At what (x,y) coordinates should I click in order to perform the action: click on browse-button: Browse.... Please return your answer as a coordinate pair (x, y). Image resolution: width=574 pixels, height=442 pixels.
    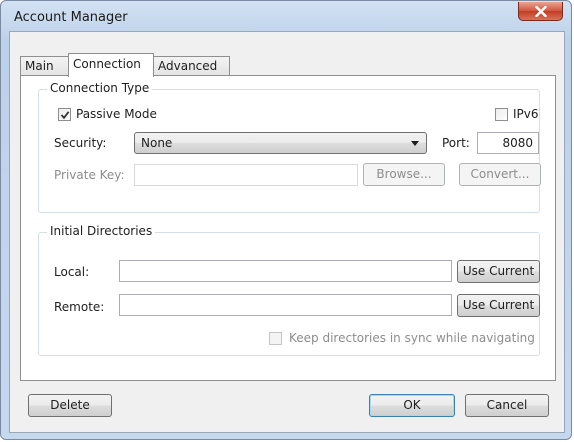
    Looking at the image, I should click on (404, 174).